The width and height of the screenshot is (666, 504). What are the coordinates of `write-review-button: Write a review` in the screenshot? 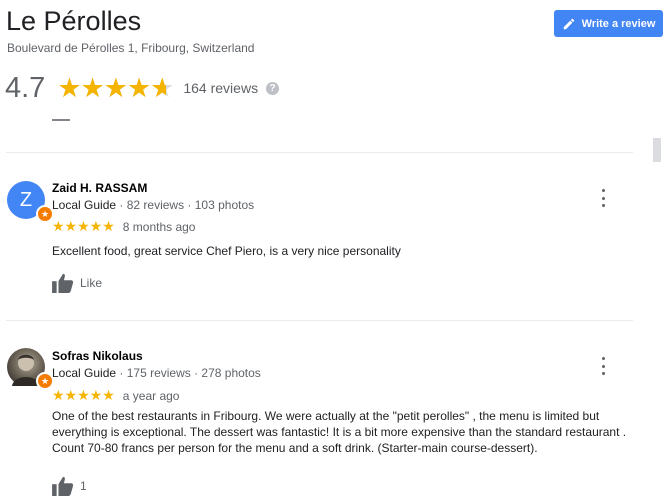 It's located at (608, 23).